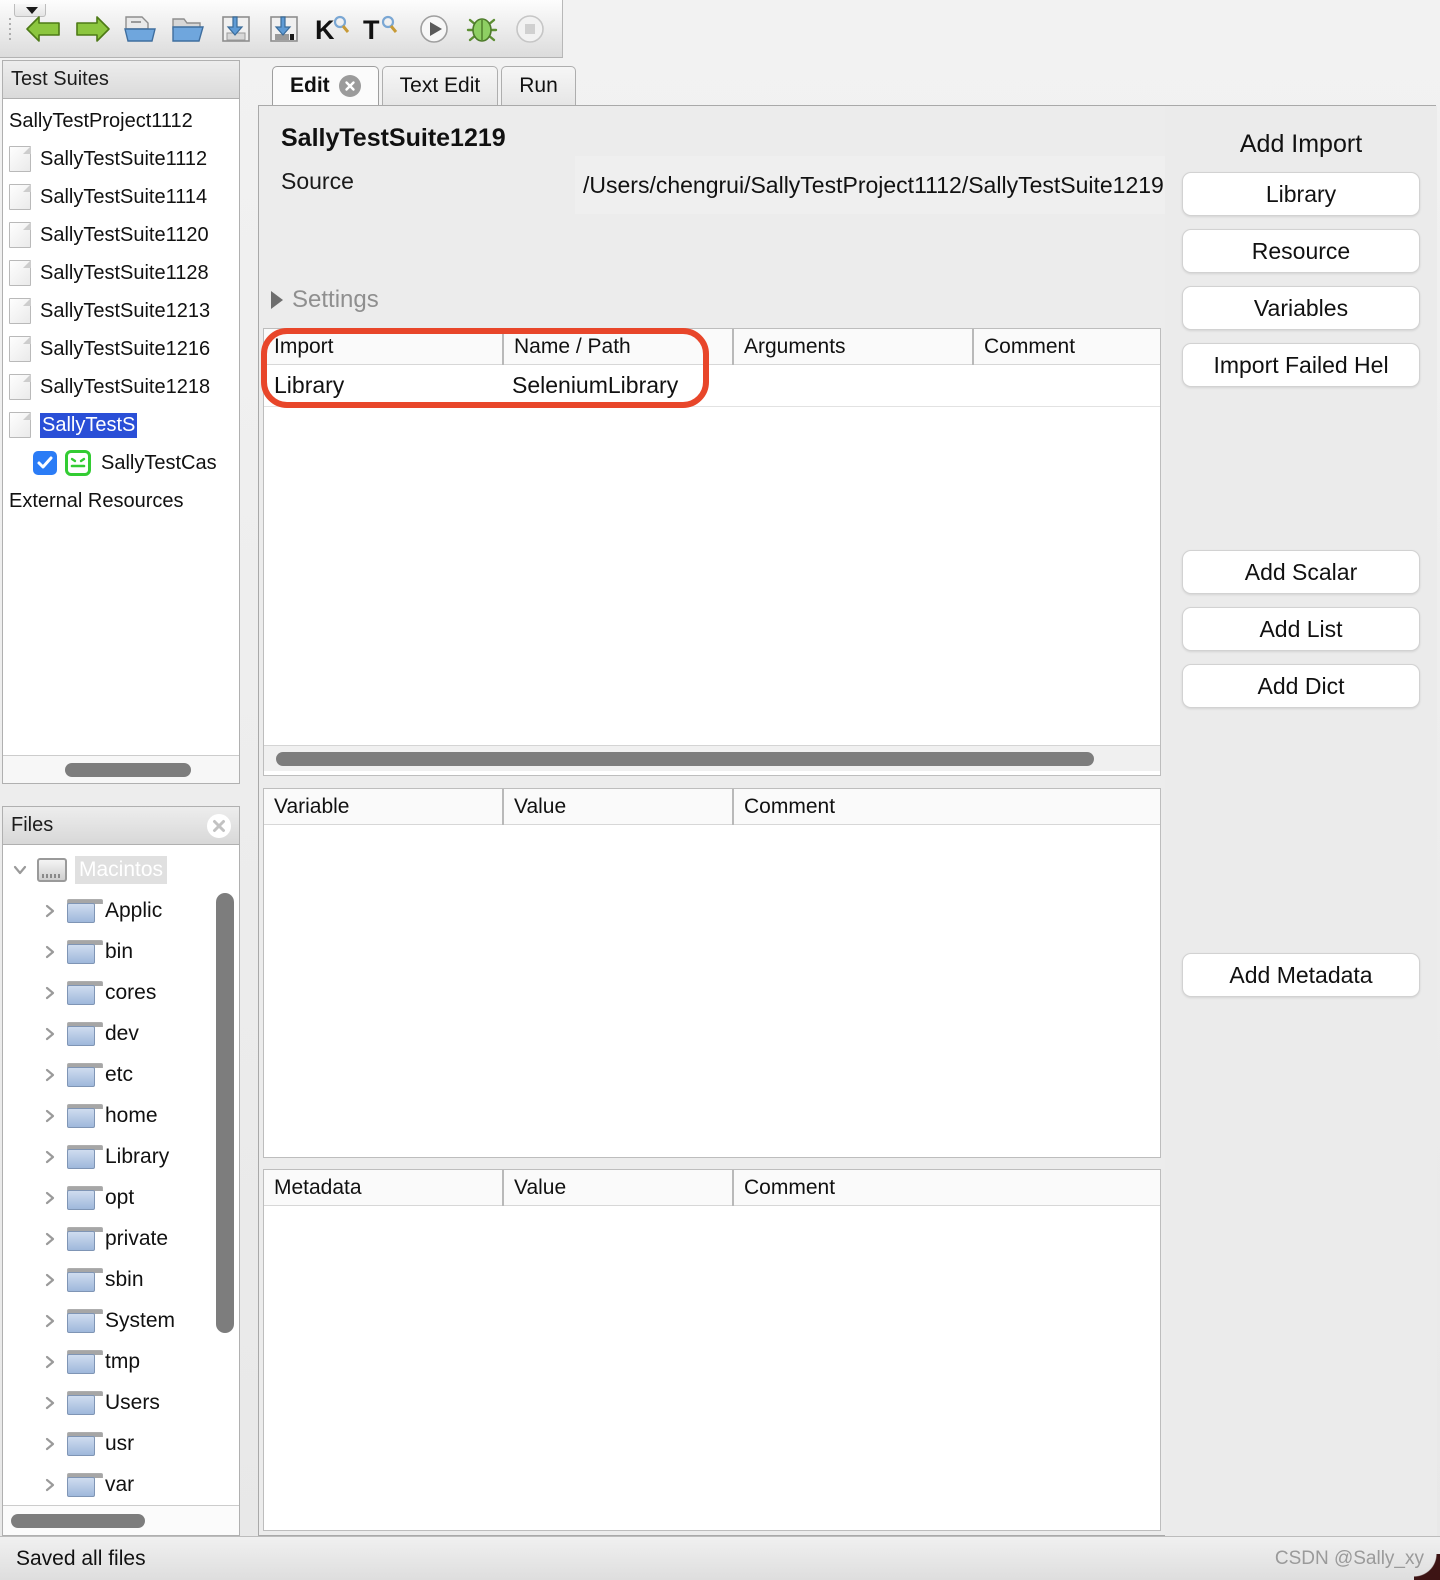  What do you see at coordinates (78, 1520) in the screenshot?
I see `files-hscroll-thumb` at bounding box center [78, 1520].